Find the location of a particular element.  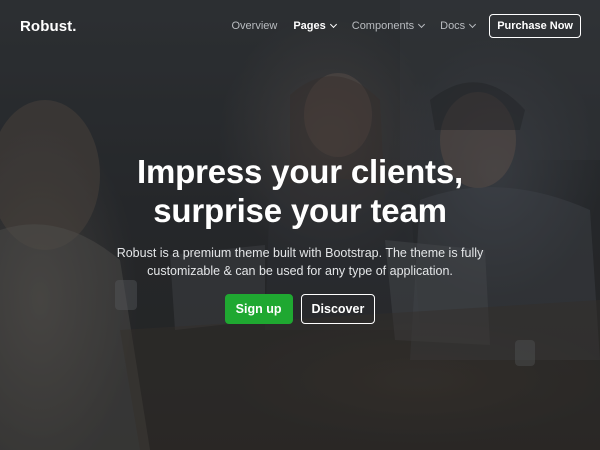

cta-row: Sign up Discover is located at coordinates (300, 309).